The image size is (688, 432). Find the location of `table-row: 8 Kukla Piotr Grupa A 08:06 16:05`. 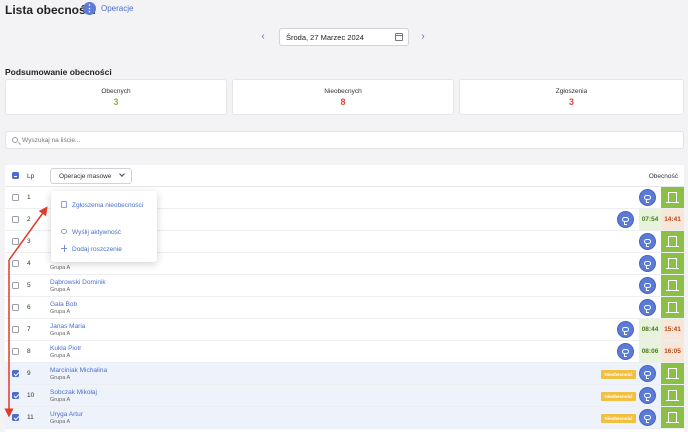

table-row: 8 Kukla Piotr Grupa A 08:06 16:05 is located at coordinates (344, 352).